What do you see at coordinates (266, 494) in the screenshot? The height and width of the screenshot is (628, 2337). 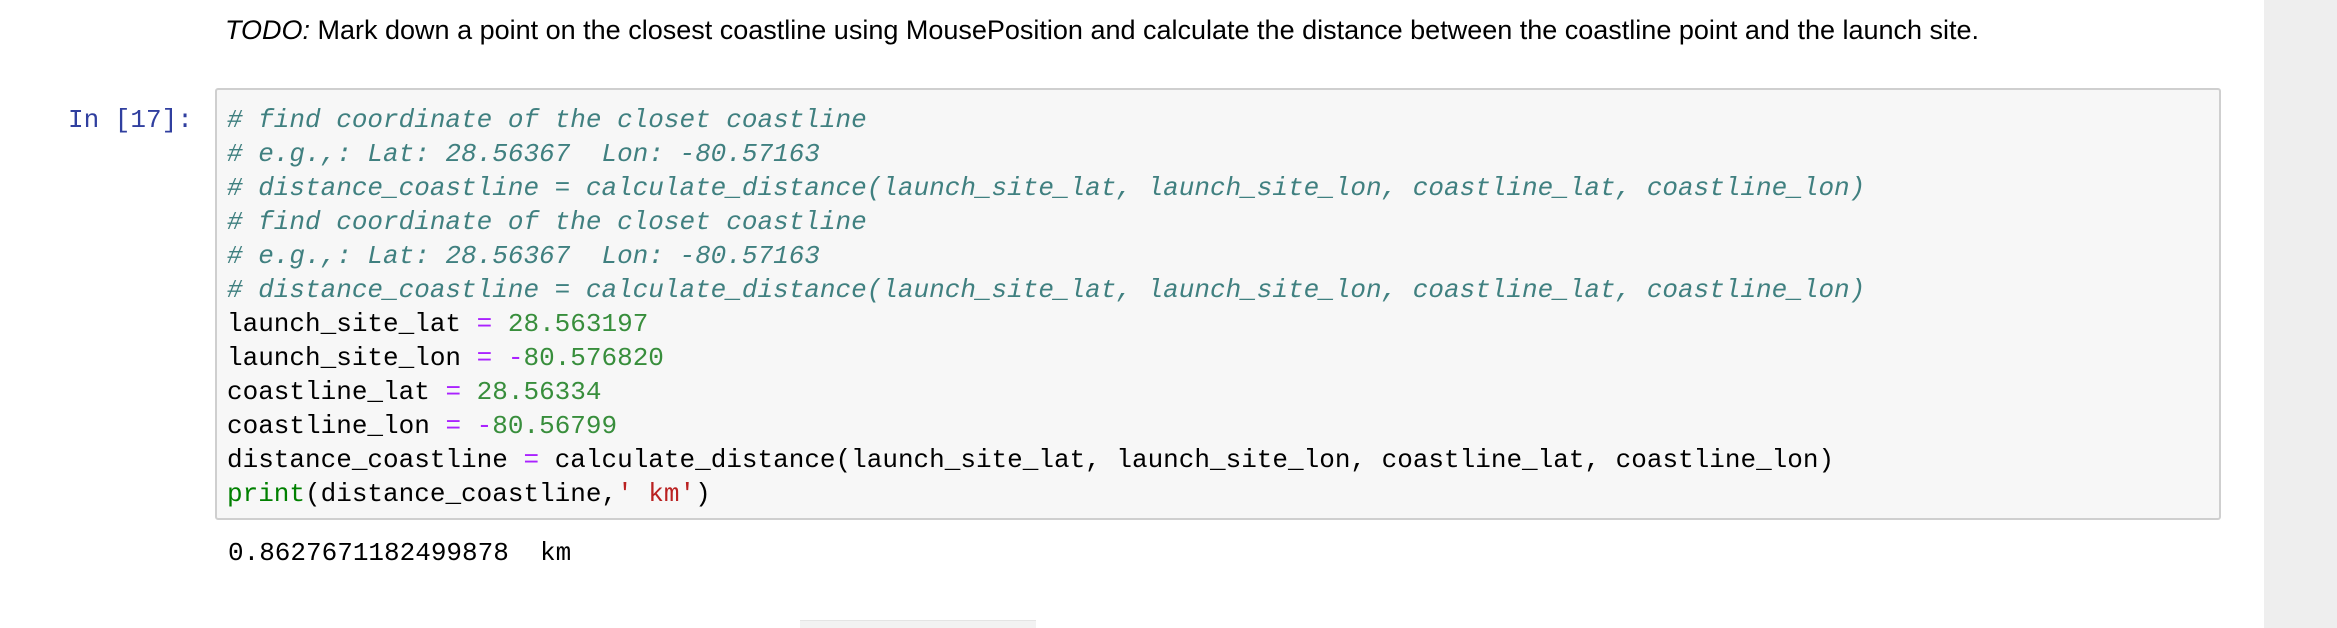 I see `code-builtin: print` at bounding box center [266, 494].